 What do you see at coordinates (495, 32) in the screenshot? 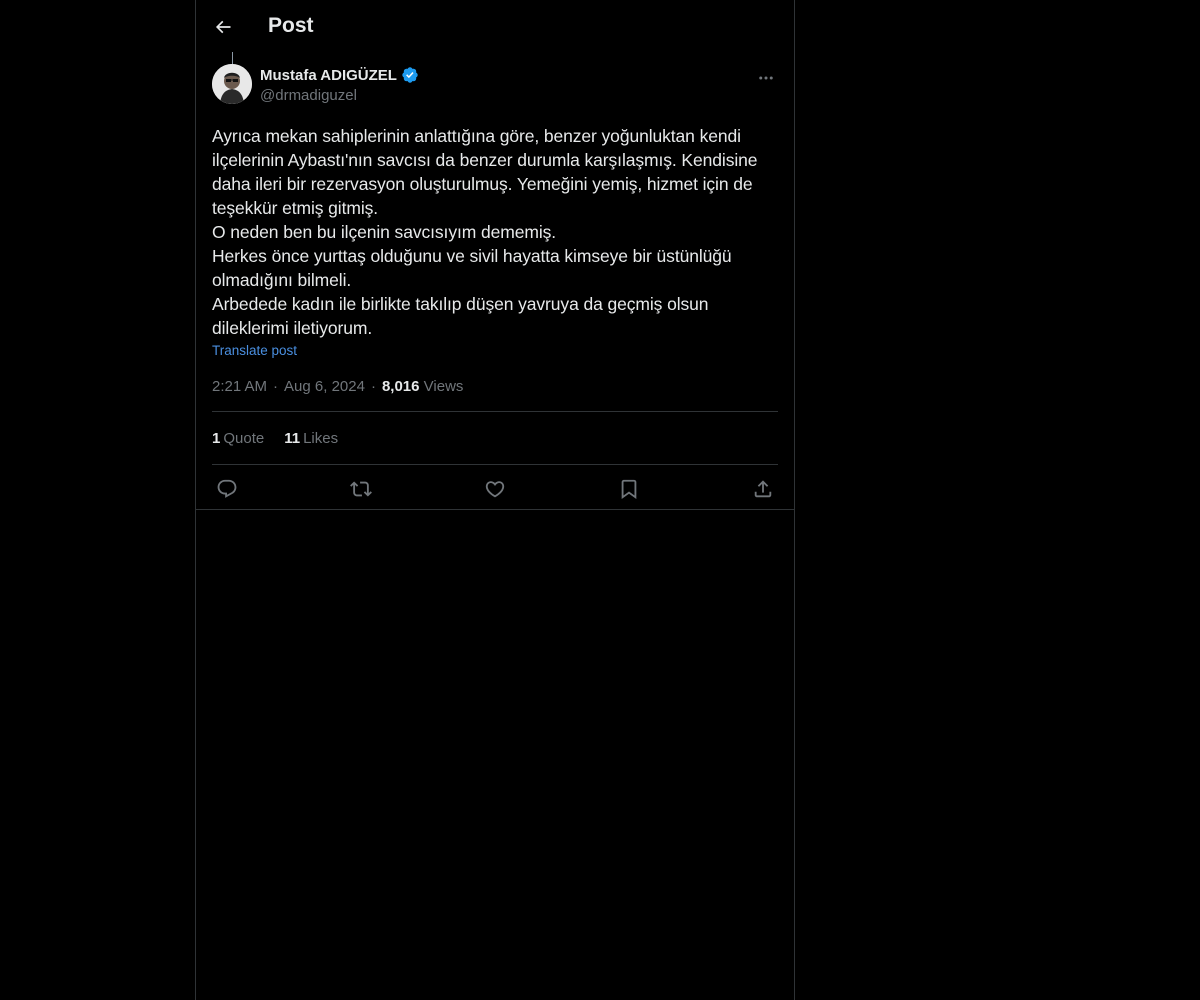
I see `page-header: Post` at bounding box center [495, 32].